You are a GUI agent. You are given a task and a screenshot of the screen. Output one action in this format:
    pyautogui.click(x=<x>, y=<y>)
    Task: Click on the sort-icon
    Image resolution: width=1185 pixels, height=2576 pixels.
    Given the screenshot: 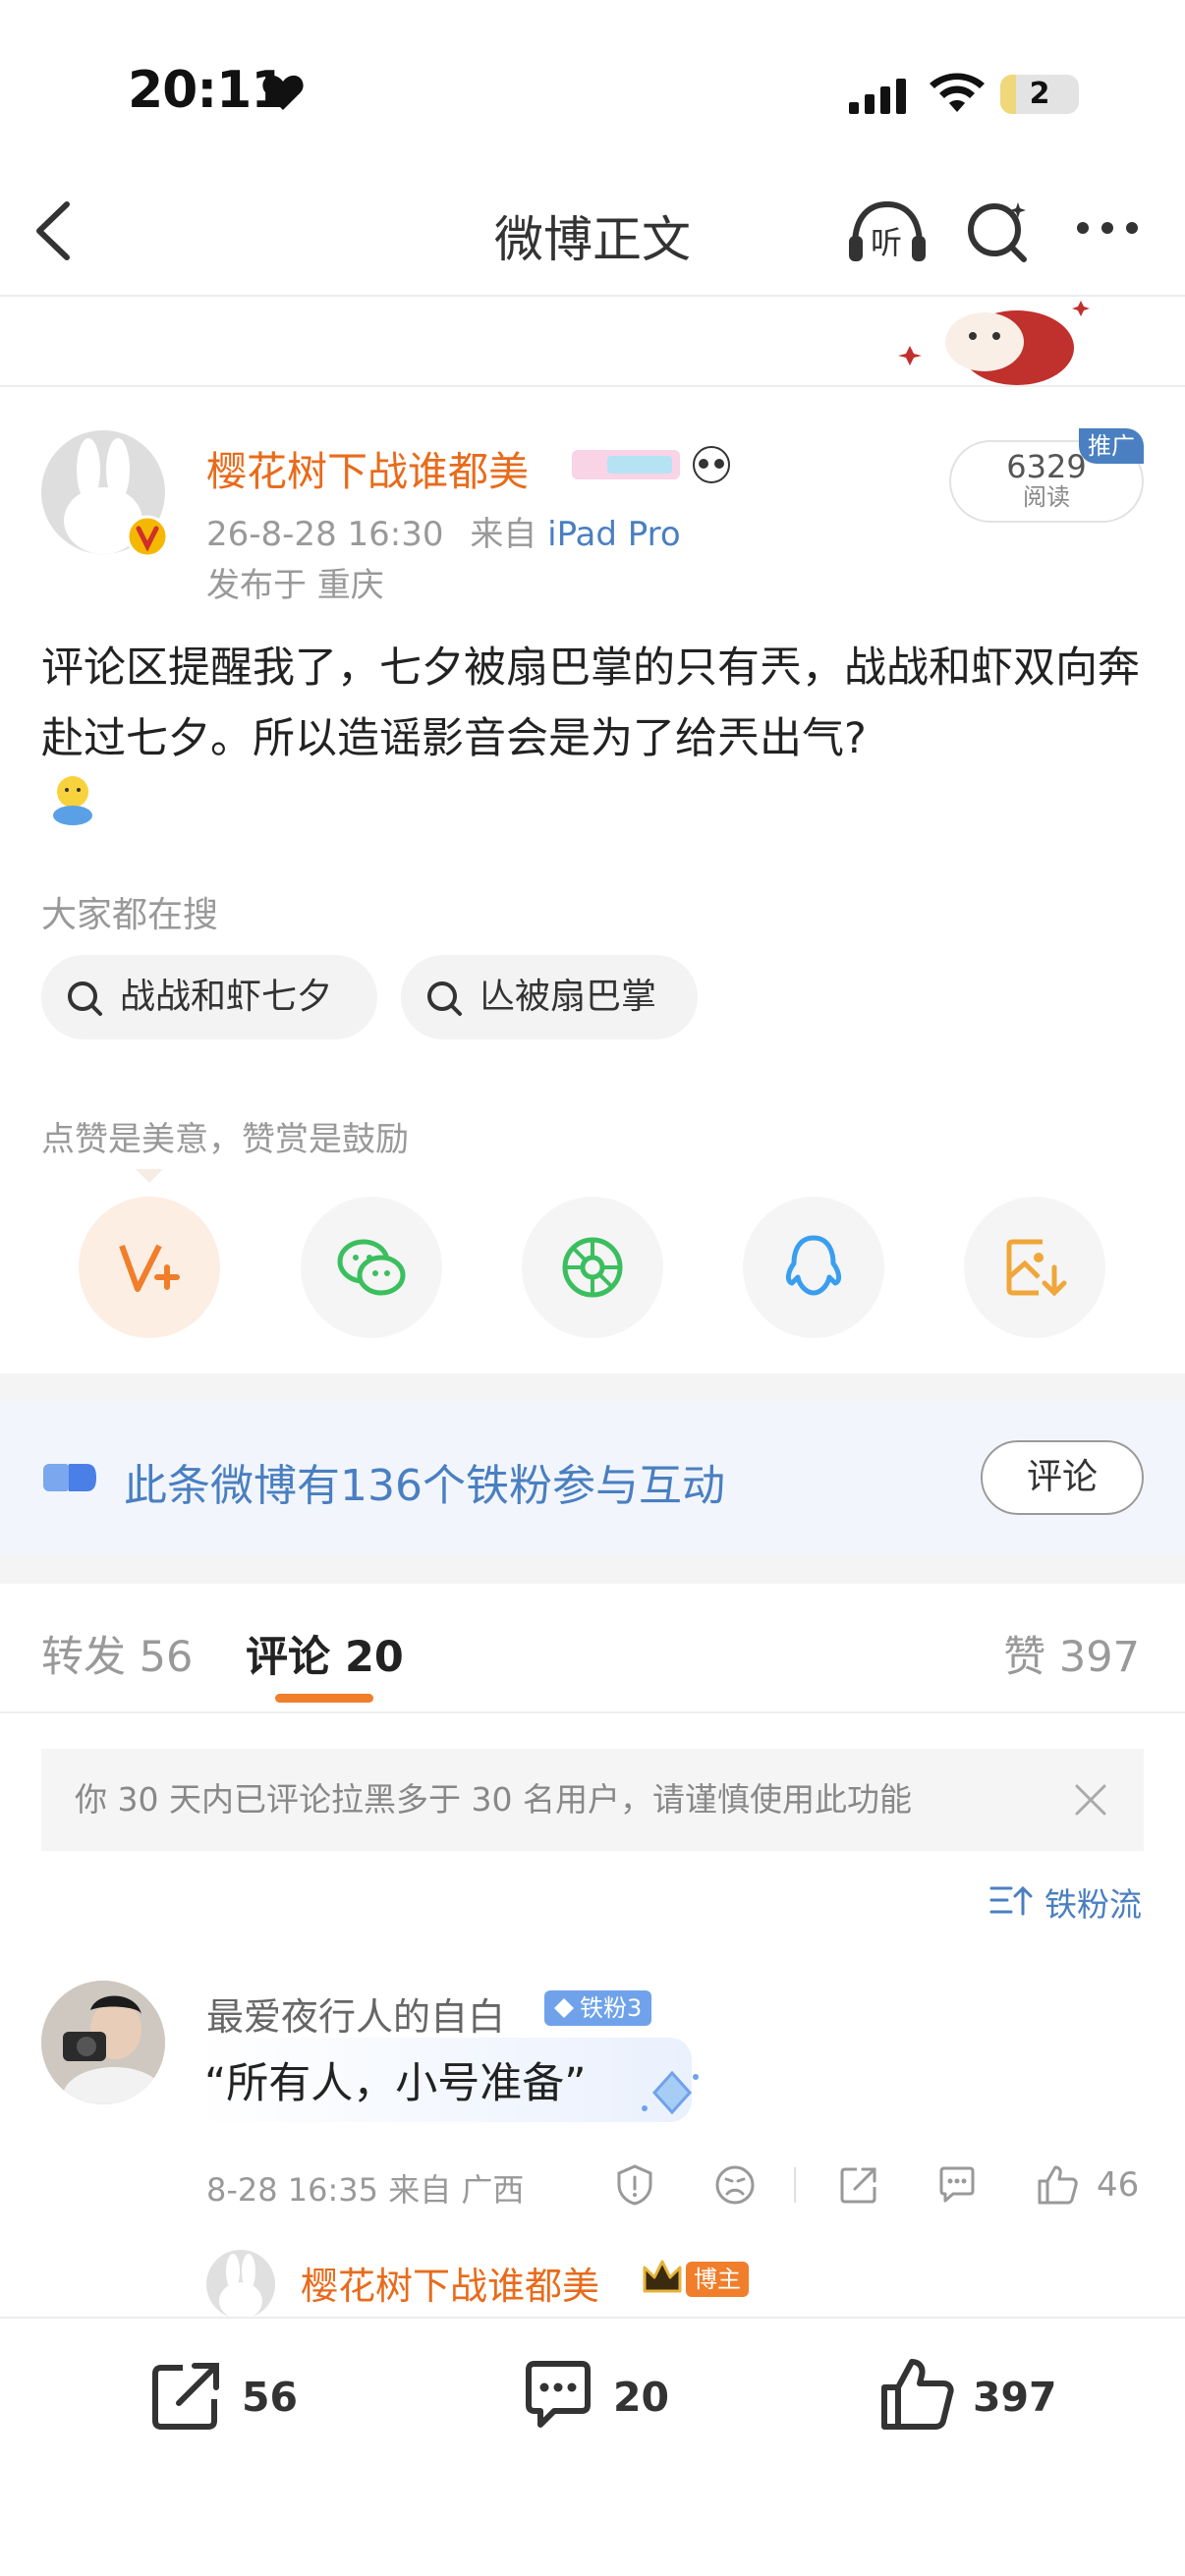 What is the action you would take?
    pyautogui.click(x=1011, y=1900)
    